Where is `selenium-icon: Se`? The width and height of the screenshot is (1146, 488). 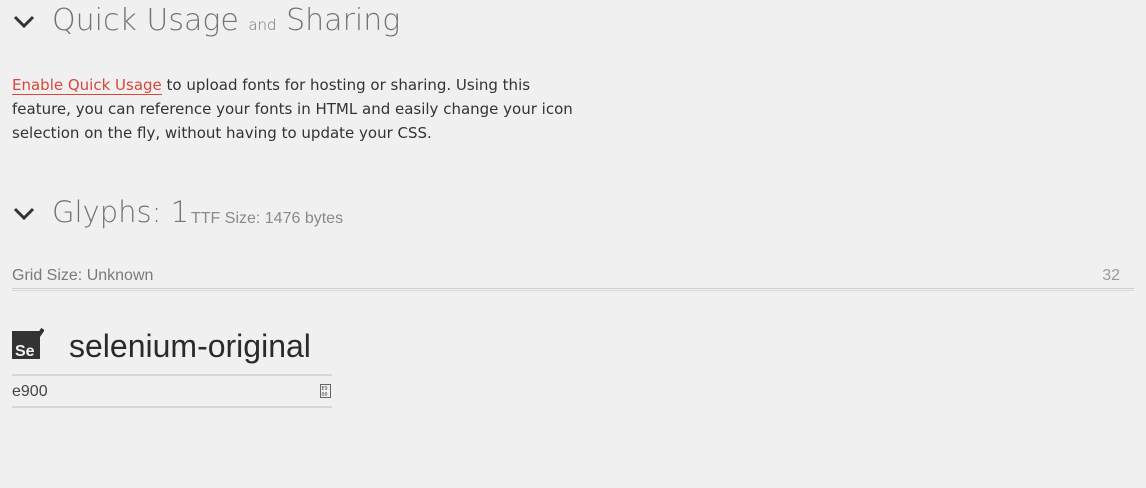
selenium-icon: Se is located at coordinates (28, 343).